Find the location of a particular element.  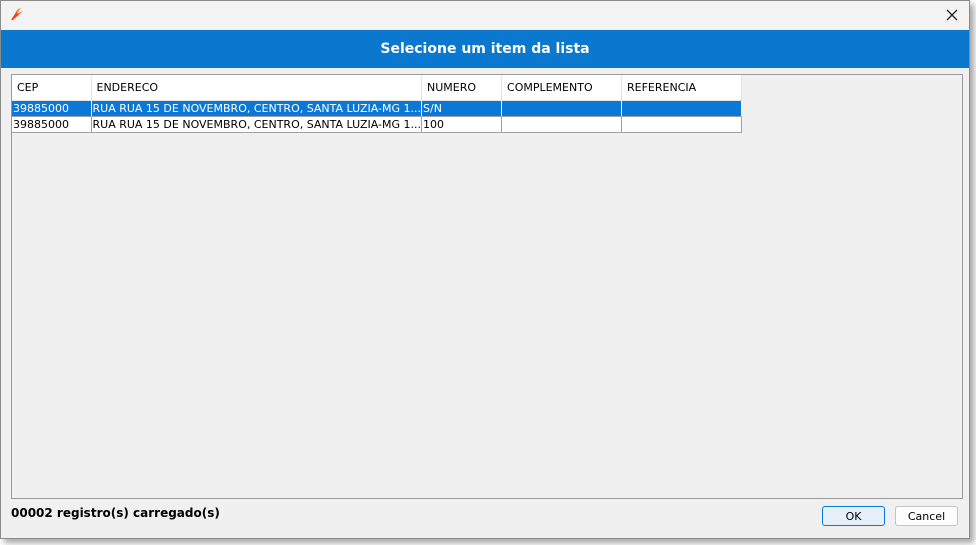

column-header-referencia: REFERENCIA is located at coordinates (682, 88).